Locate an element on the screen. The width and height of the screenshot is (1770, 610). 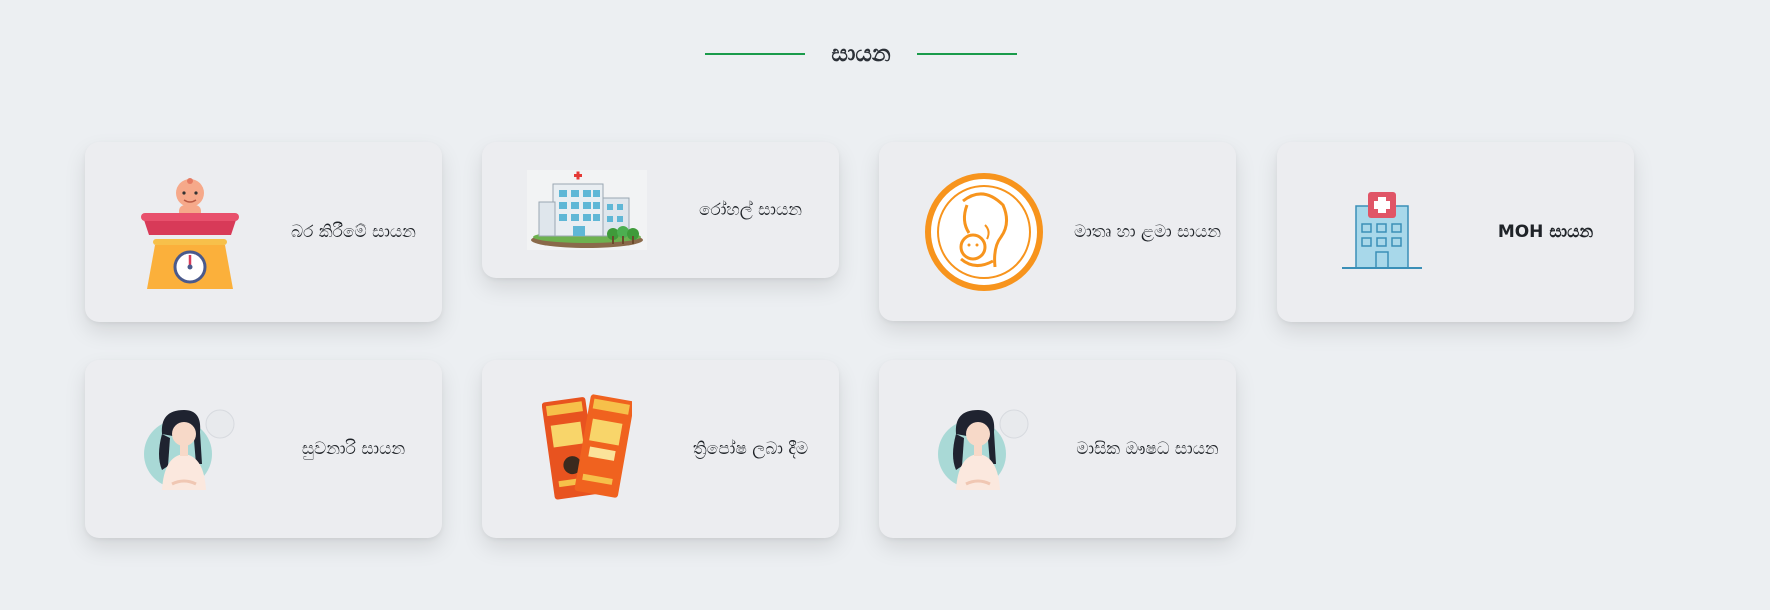
heading-right-line is located at coordinates (966, 54).